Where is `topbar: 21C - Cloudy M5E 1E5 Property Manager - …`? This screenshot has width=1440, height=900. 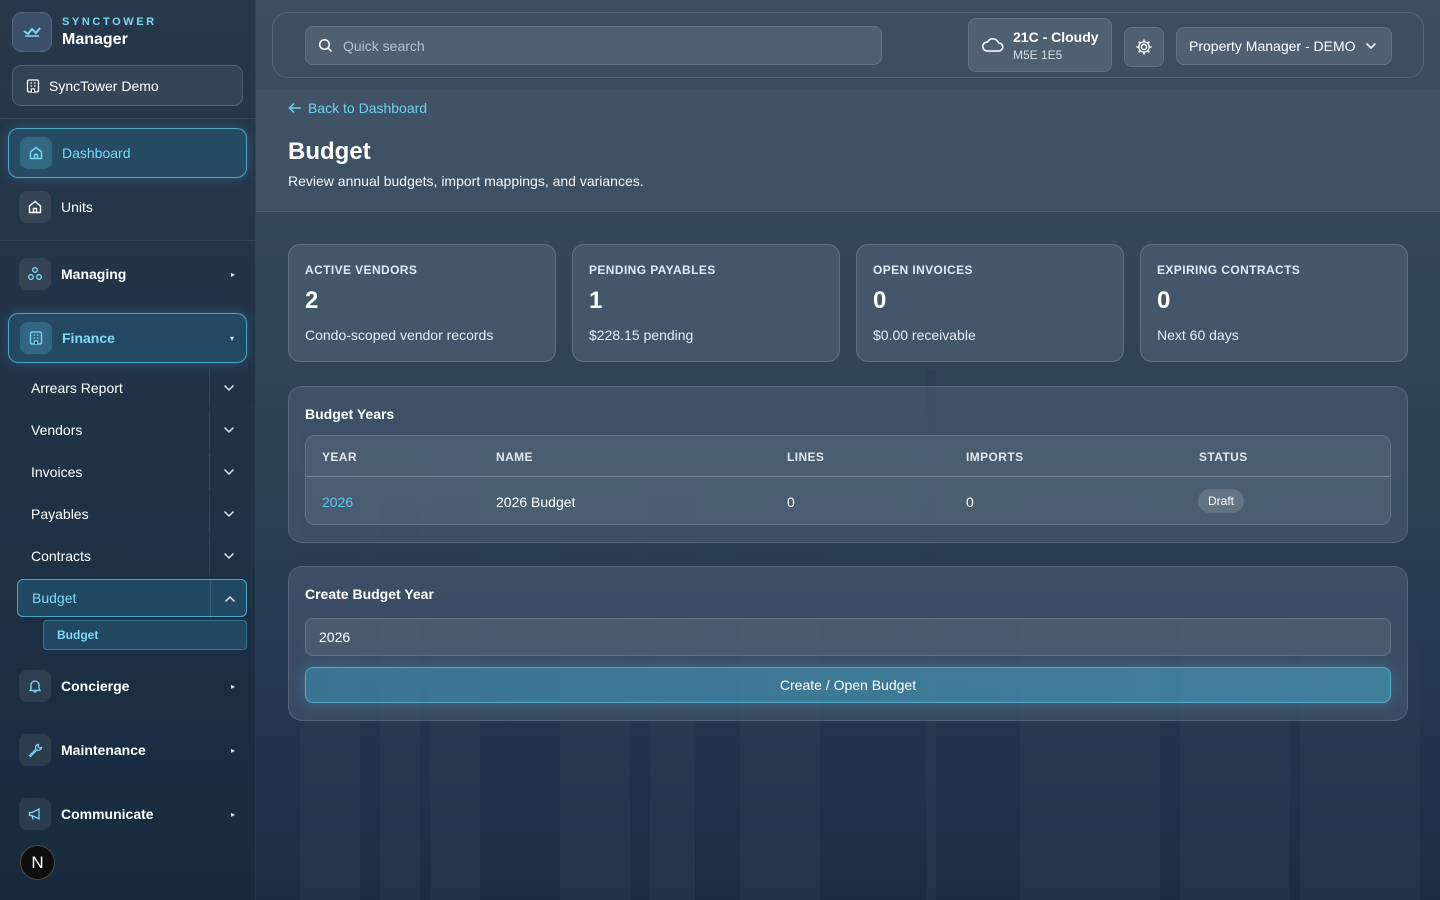 topbar: 21C - Cloudy M5E 1E5 Property Manager - … is located at coordinates (848, 45).